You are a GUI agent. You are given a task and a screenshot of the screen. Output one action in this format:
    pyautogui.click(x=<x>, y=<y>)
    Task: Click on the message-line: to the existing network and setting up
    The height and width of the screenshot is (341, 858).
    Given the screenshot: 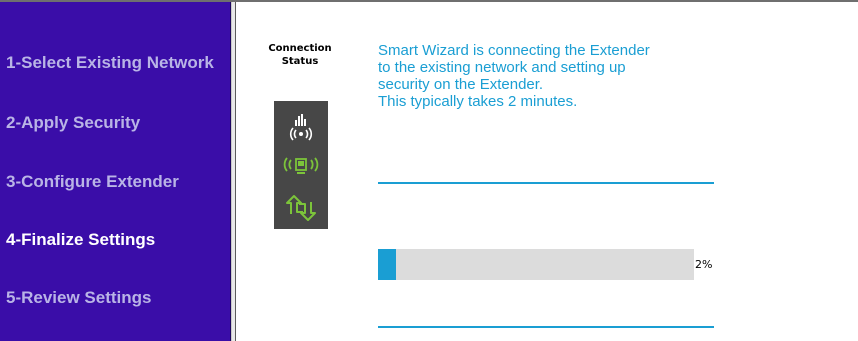 What is the action you would take?
    pyautogui.click(x=502, y=67)
    